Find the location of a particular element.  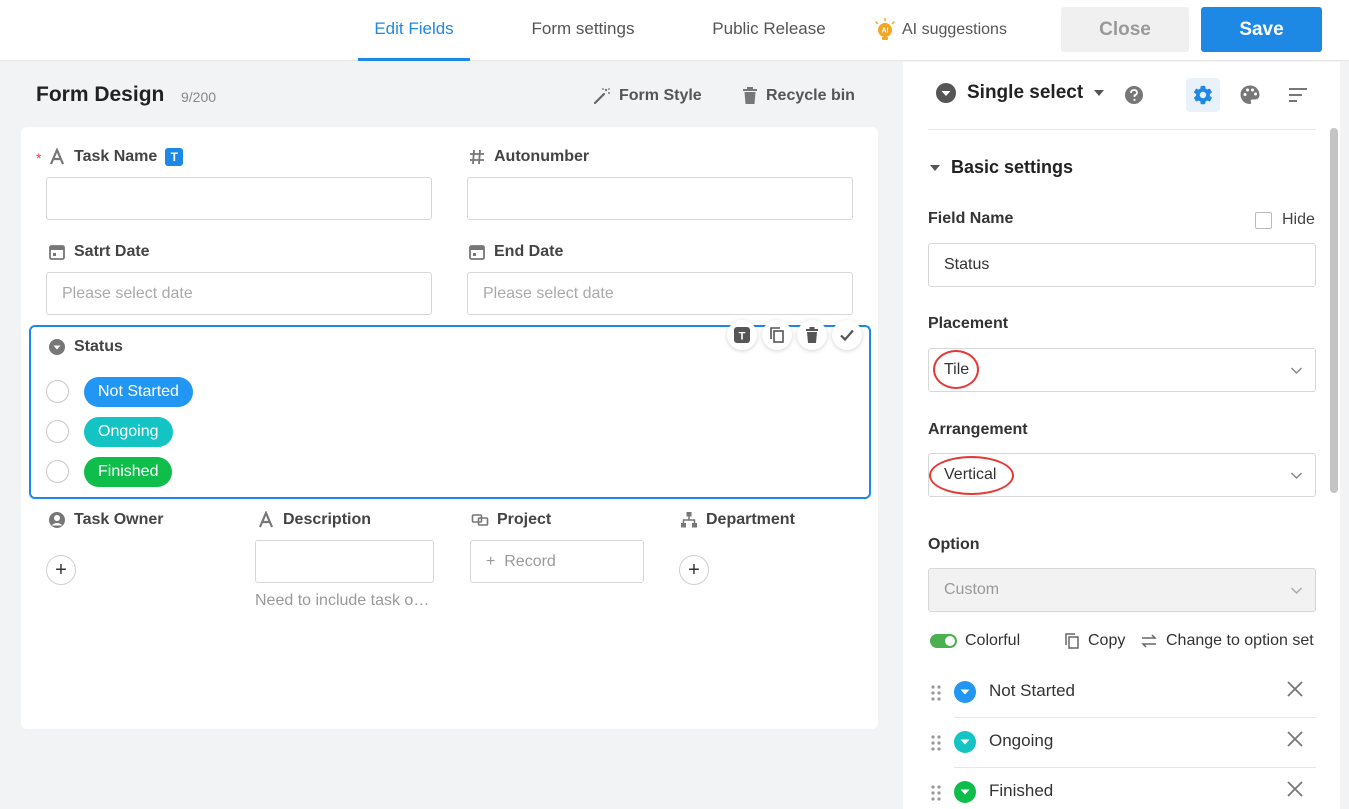

copy-options-button: Copy is located at coordinates (1094, 641).